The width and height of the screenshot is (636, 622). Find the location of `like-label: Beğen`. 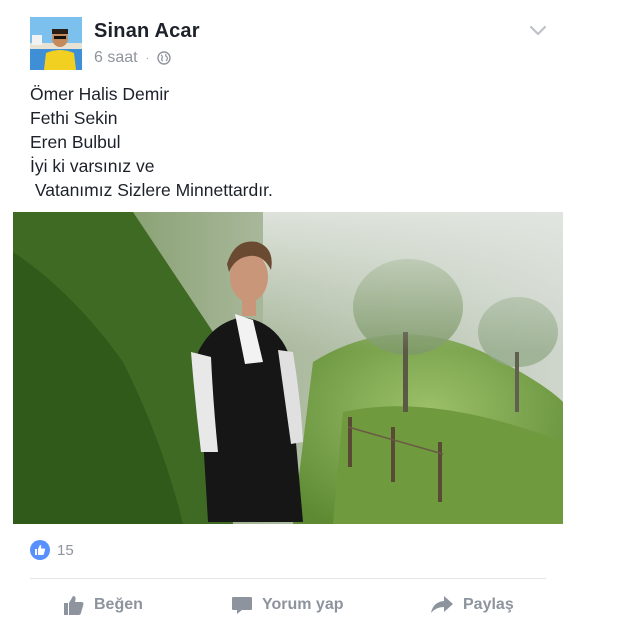

like-label: Beğen is located at coordinates (118, 604).